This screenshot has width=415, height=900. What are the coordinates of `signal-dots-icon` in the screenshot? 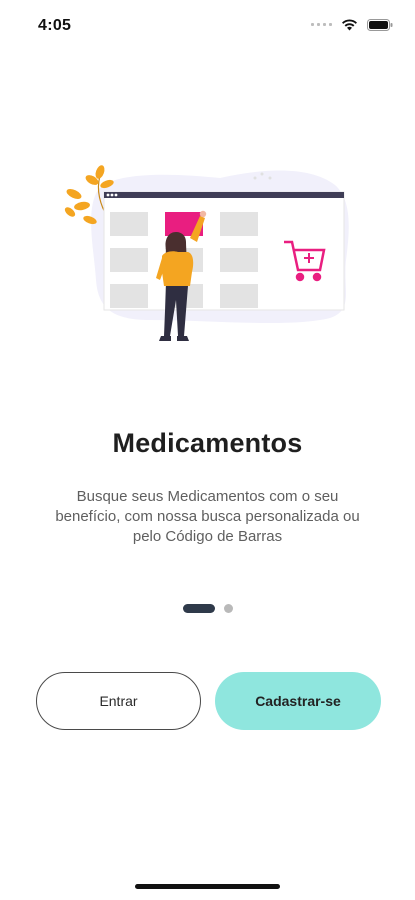 It's located at (321, 24).